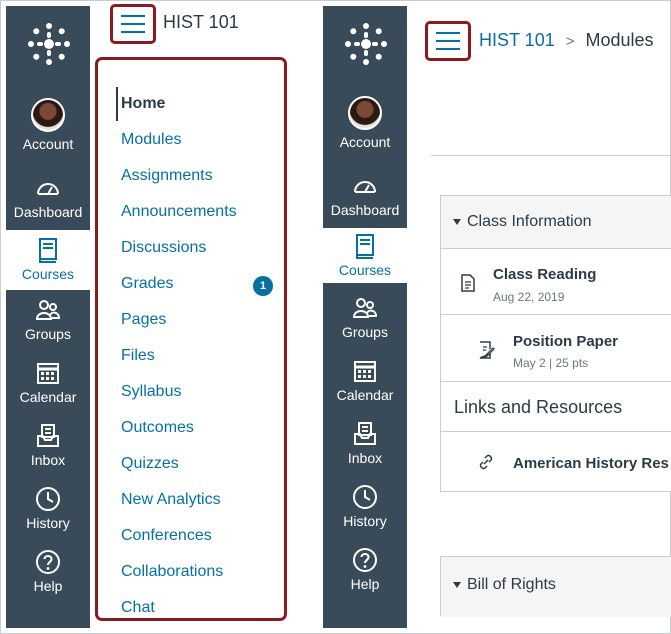  I want to click on module-header: Bill of Rights, so click(556, 587).